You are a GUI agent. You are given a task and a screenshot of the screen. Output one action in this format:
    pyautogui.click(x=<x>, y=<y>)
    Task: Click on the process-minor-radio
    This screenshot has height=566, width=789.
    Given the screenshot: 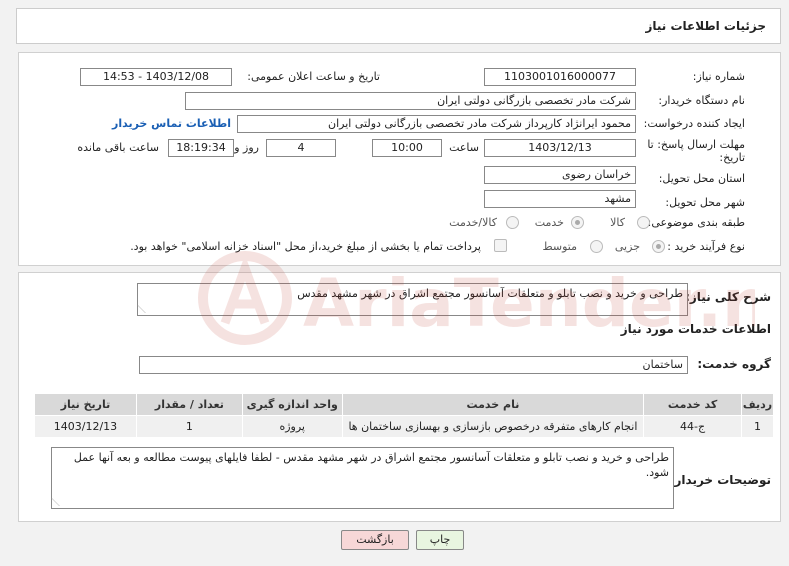 What is the action you would take?
    pyautogui.click(x=658, y=246)
    